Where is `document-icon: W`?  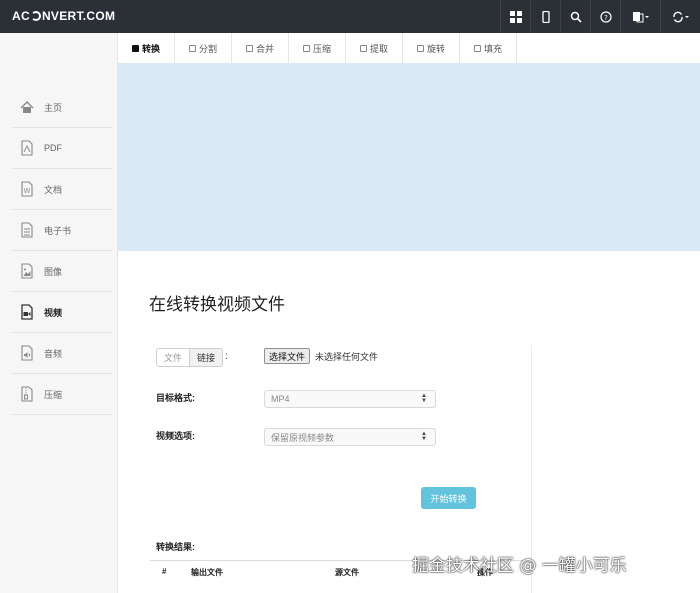 document-icon: W is located at coordinates (27, 189).